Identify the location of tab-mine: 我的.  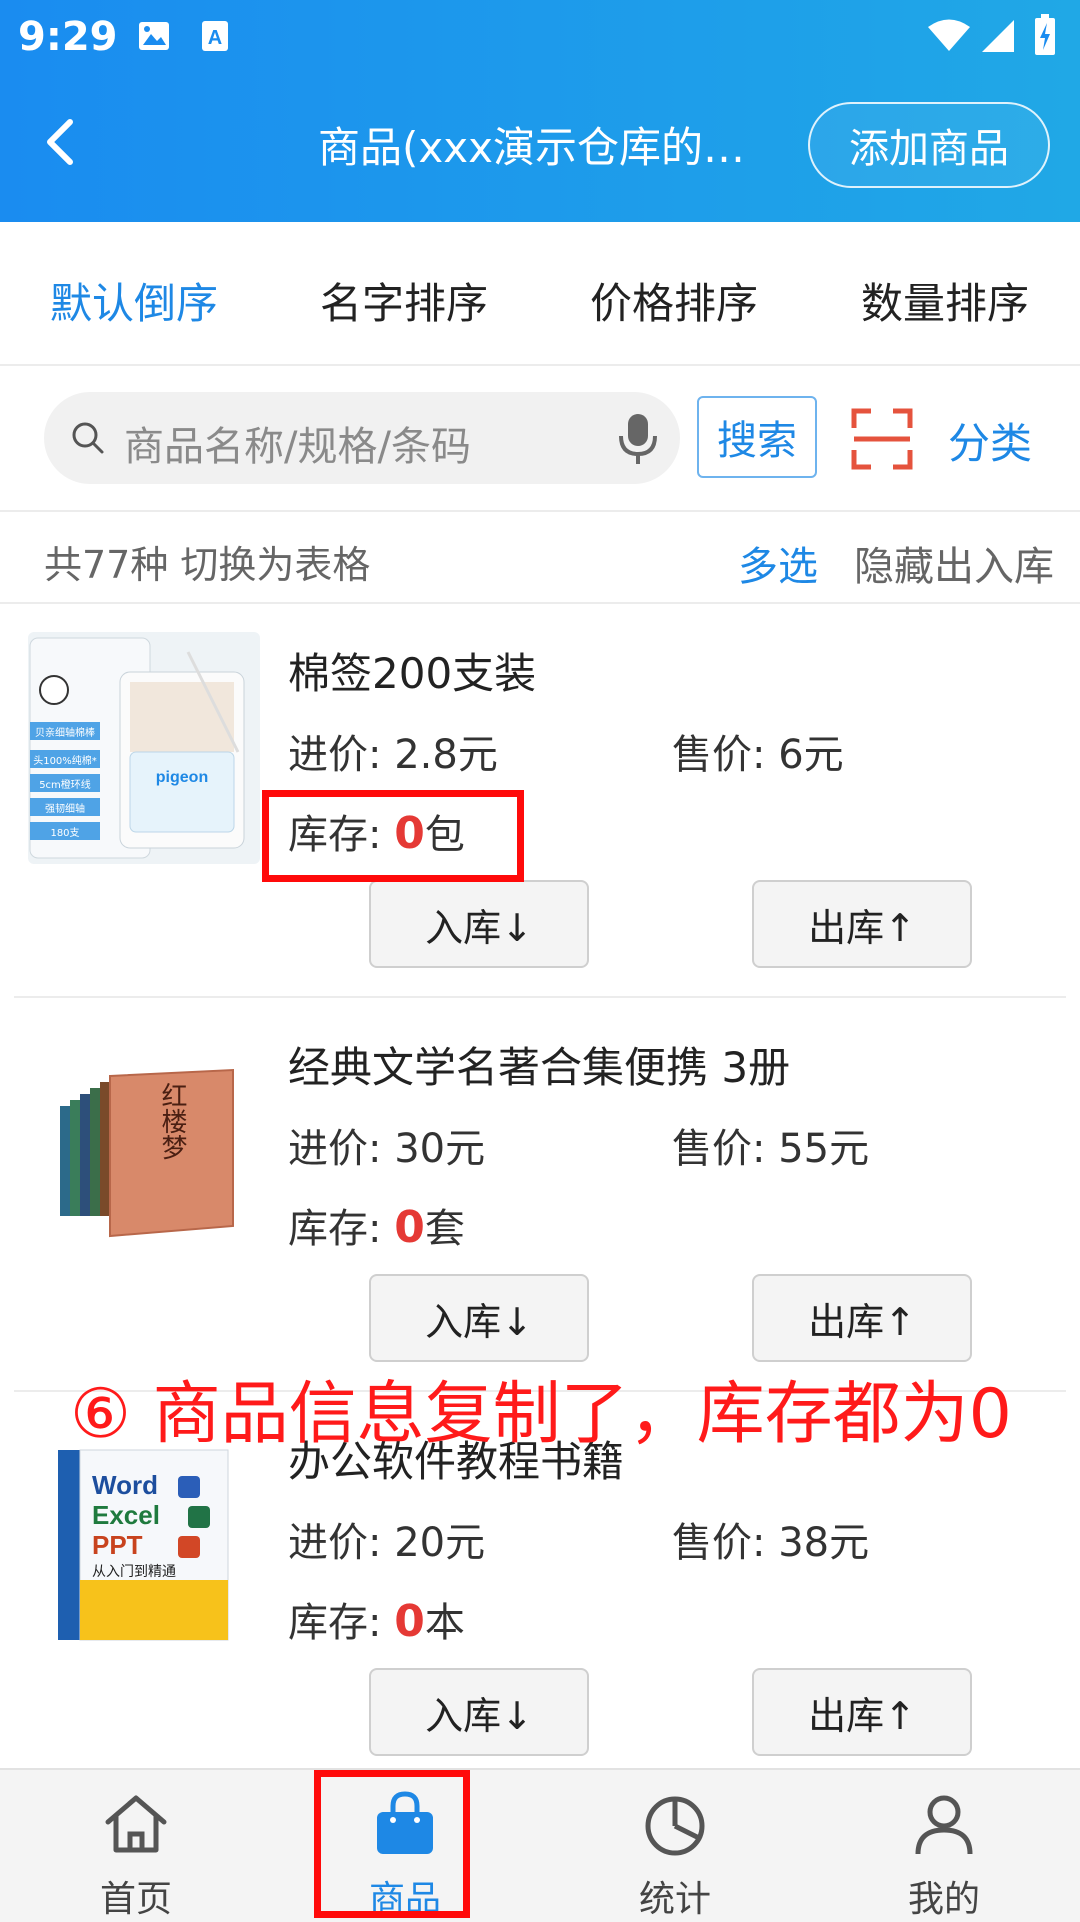
(944, 1846).